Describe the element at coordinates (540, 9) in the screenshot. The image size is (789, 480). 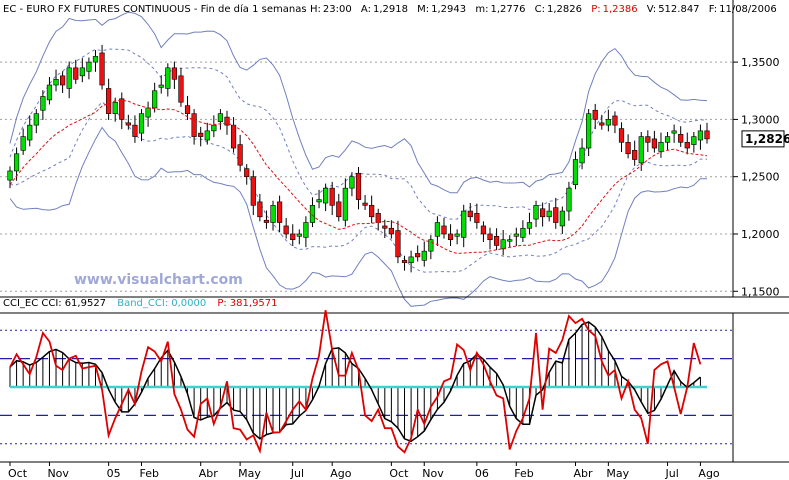
I see `close-label: C:` at that location.